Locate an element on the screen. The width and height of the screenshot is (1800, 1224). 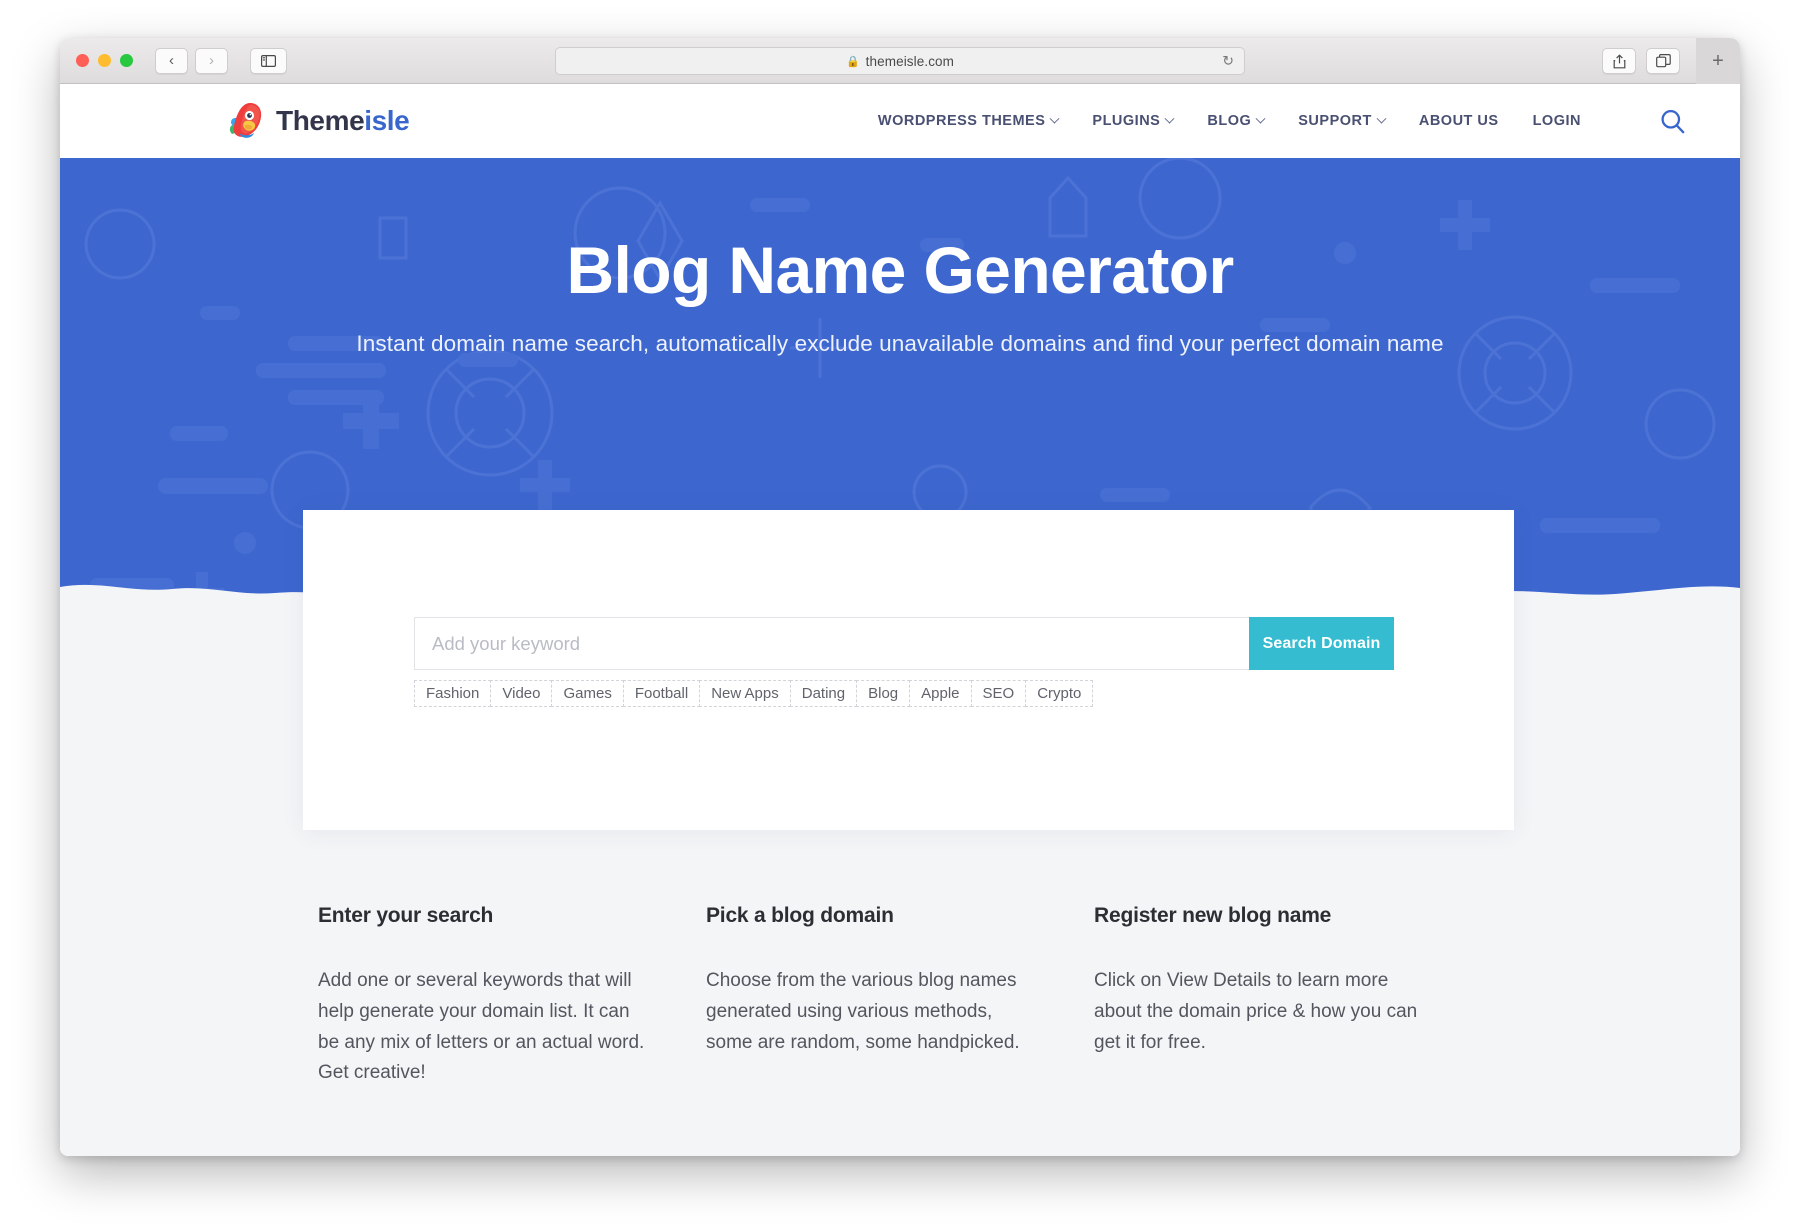
tabs-icon is located at coordinates (1663, 61).